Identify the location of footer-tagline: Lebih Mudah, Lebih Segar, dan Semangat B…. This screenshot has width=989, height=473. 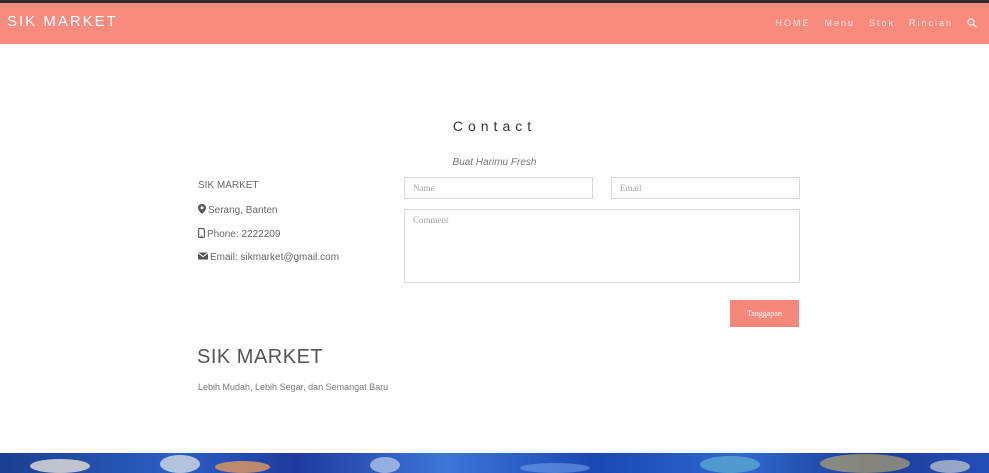
(293, 387).